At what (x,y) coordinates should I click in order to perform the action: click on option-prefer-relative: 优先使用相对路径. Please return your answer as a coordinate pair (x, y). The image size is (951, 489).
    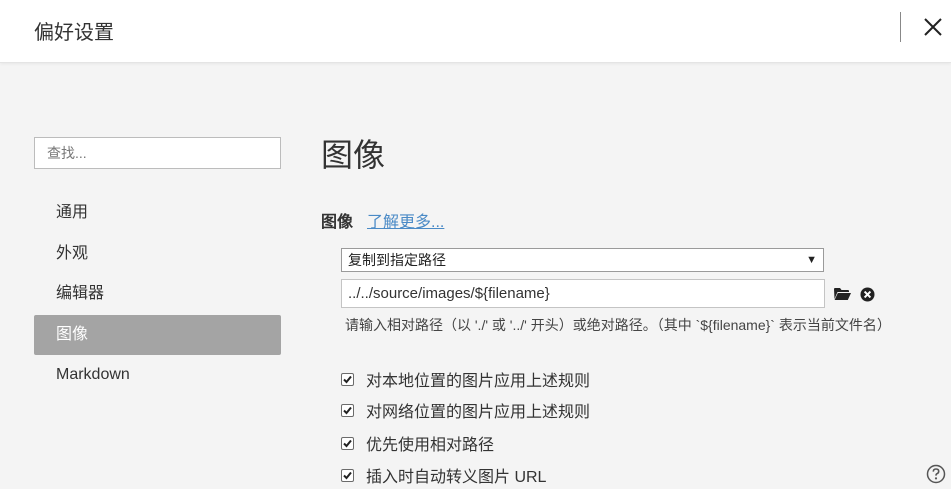
    Looking at the image, I should click on (417, 443).